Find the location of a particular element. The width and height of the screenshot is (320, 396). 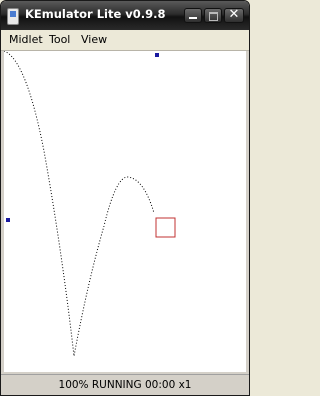

title-bar: KEmulator Lite v0.9.8 ✕ is located at coordinates (125, 15).